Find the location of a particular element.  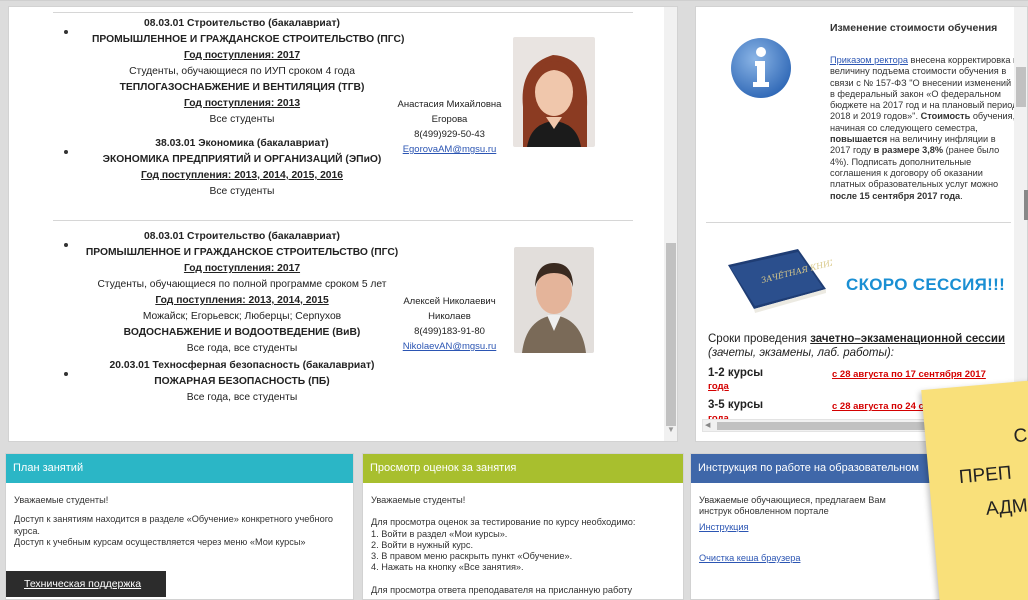

news-title: Изменение стоимости обучения is located at coordinates (914, 28).